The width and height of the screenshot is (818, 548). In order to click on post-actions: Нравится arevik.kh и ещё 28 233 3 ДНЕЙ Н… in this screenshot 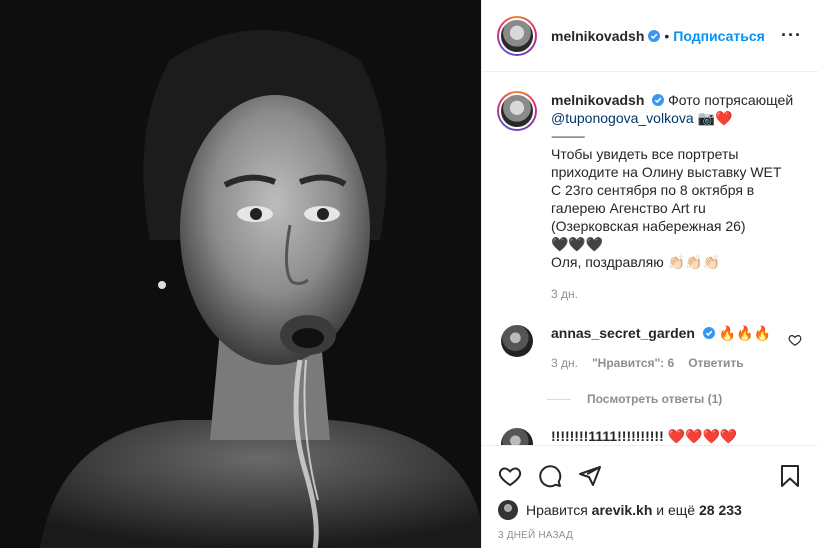, I will do `click(650, 493)`.